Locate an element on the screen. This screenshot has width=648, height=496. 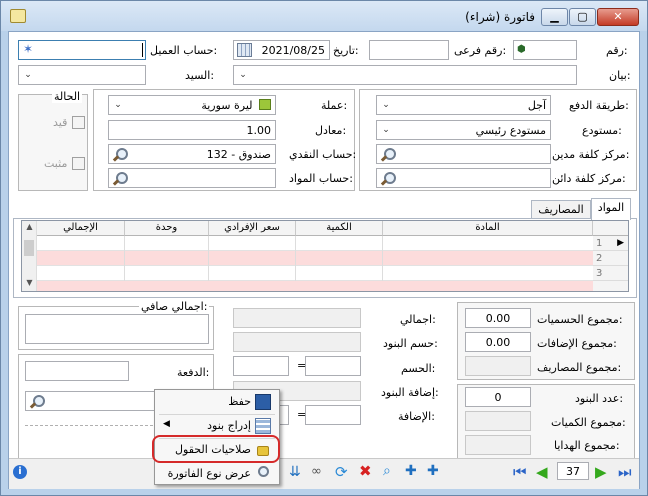
row-number is located at coordinates (610, 286).